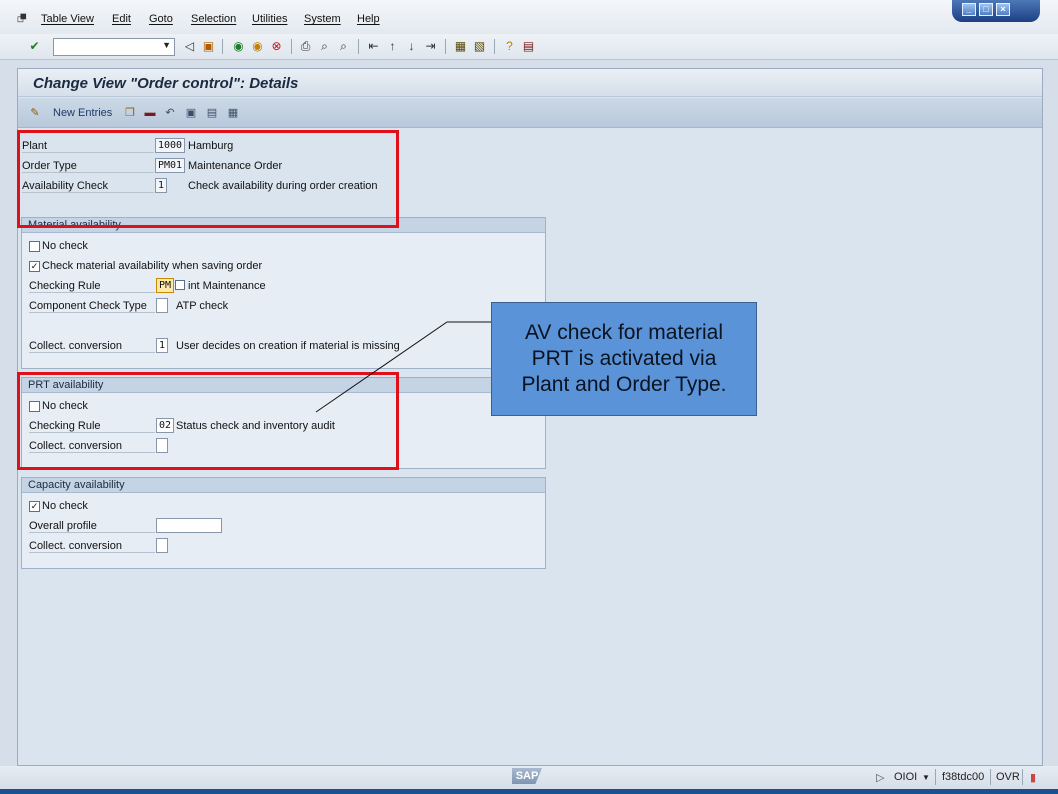 The width and height of the screenshot is (1058, 794). What do you see at coordinates (906, 777) in the screenshot?
I see `status-client: OIOI` at bounding box center [906, 777].